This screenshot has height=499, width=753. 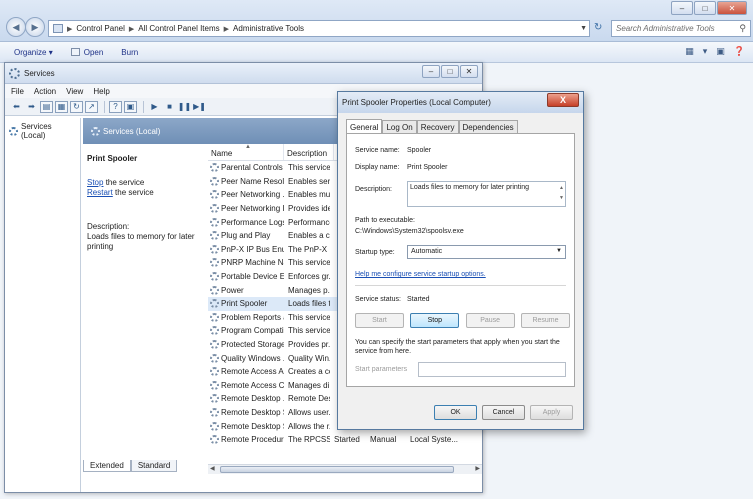 I want to click on close-button: ✕, so click(x=732, y=8).